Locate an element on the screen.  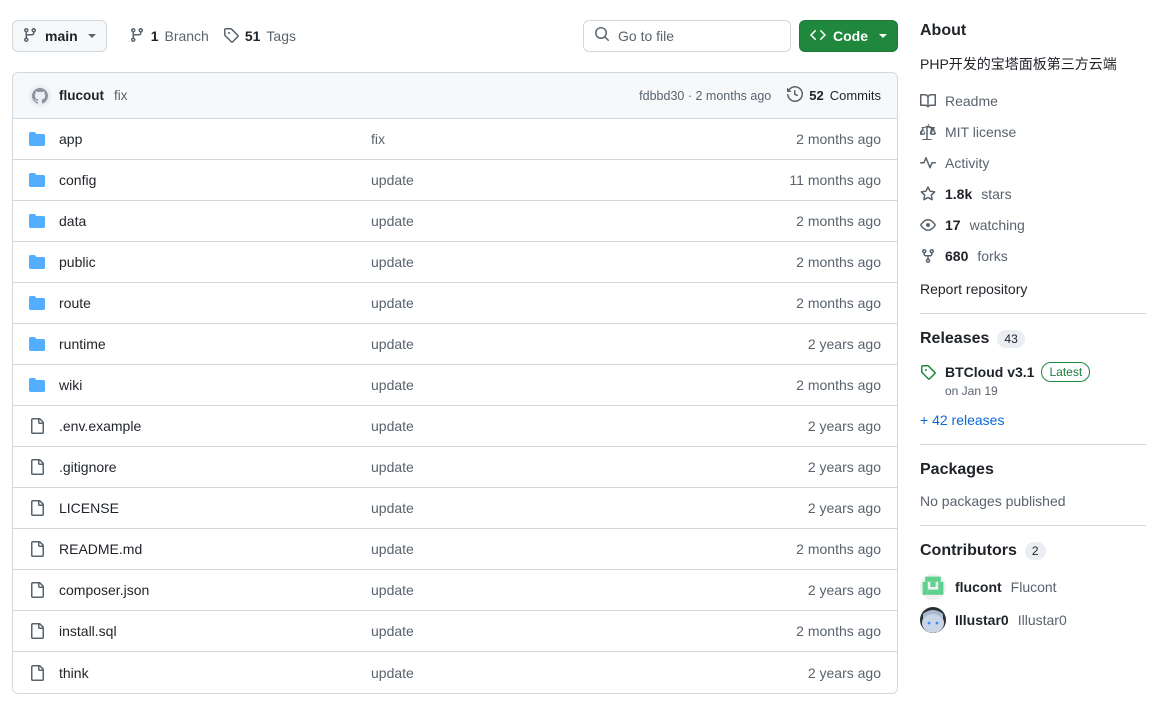
file-row: composer.json update 2 years ago is located at coordinates (455, 590).